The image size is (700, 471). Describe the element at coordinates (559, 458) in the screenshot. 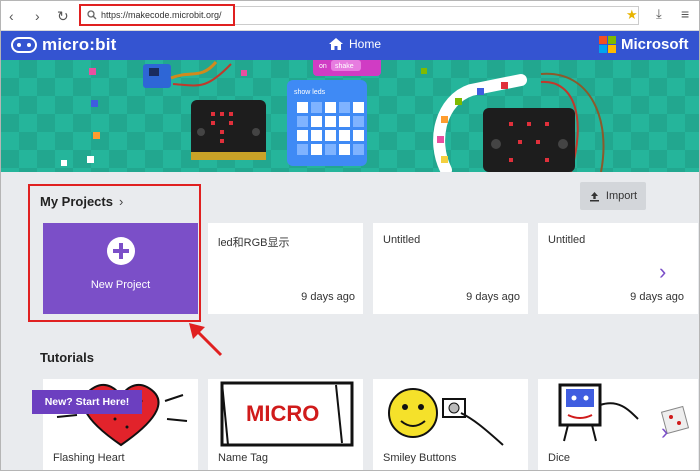

I see `tutorial-title: Dice` at that location.